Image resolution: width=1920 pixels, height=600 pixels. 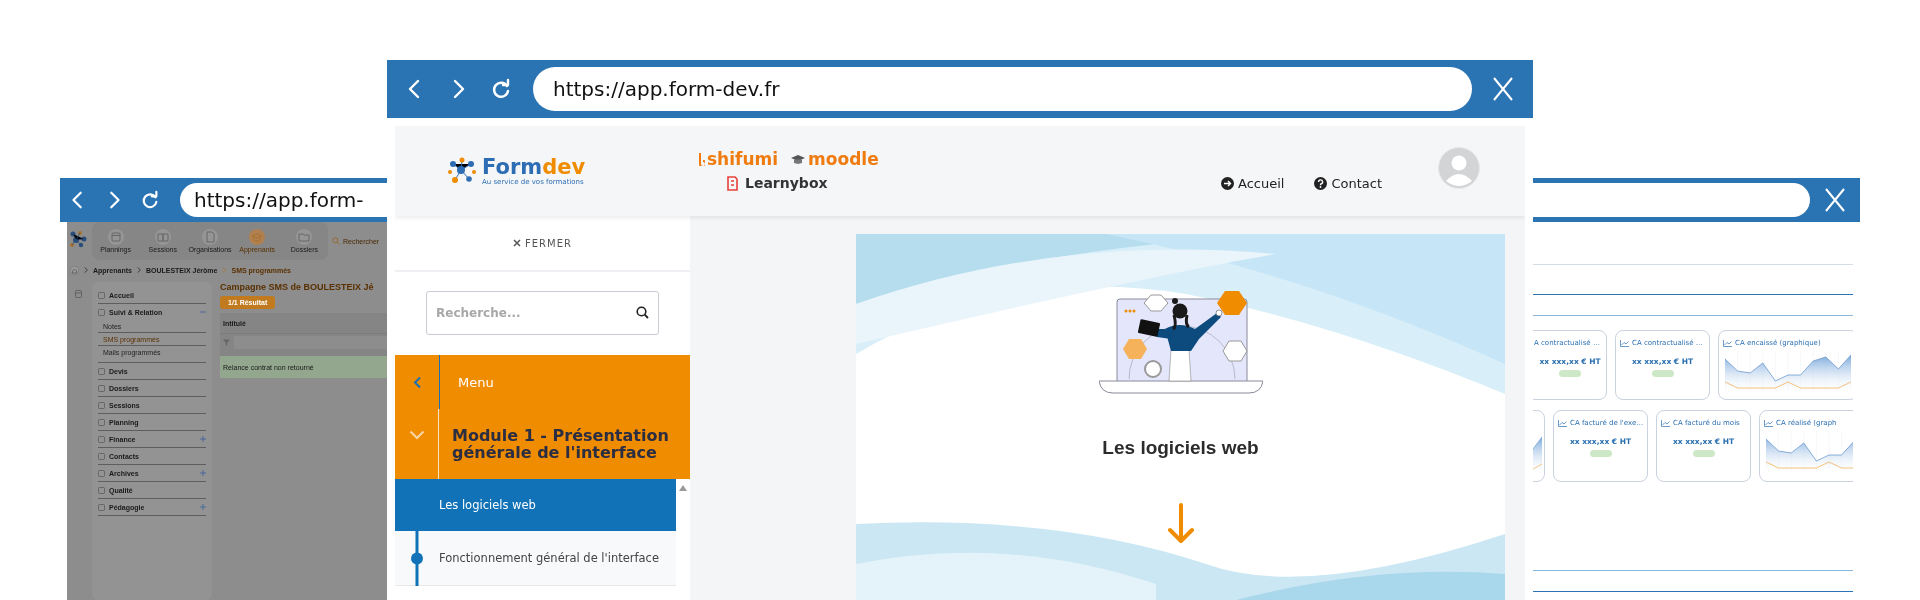 What do you see at coordinates (542, 243) in the screenshot?
I see `close-button: FERMER` at bounding box center [542, 243].